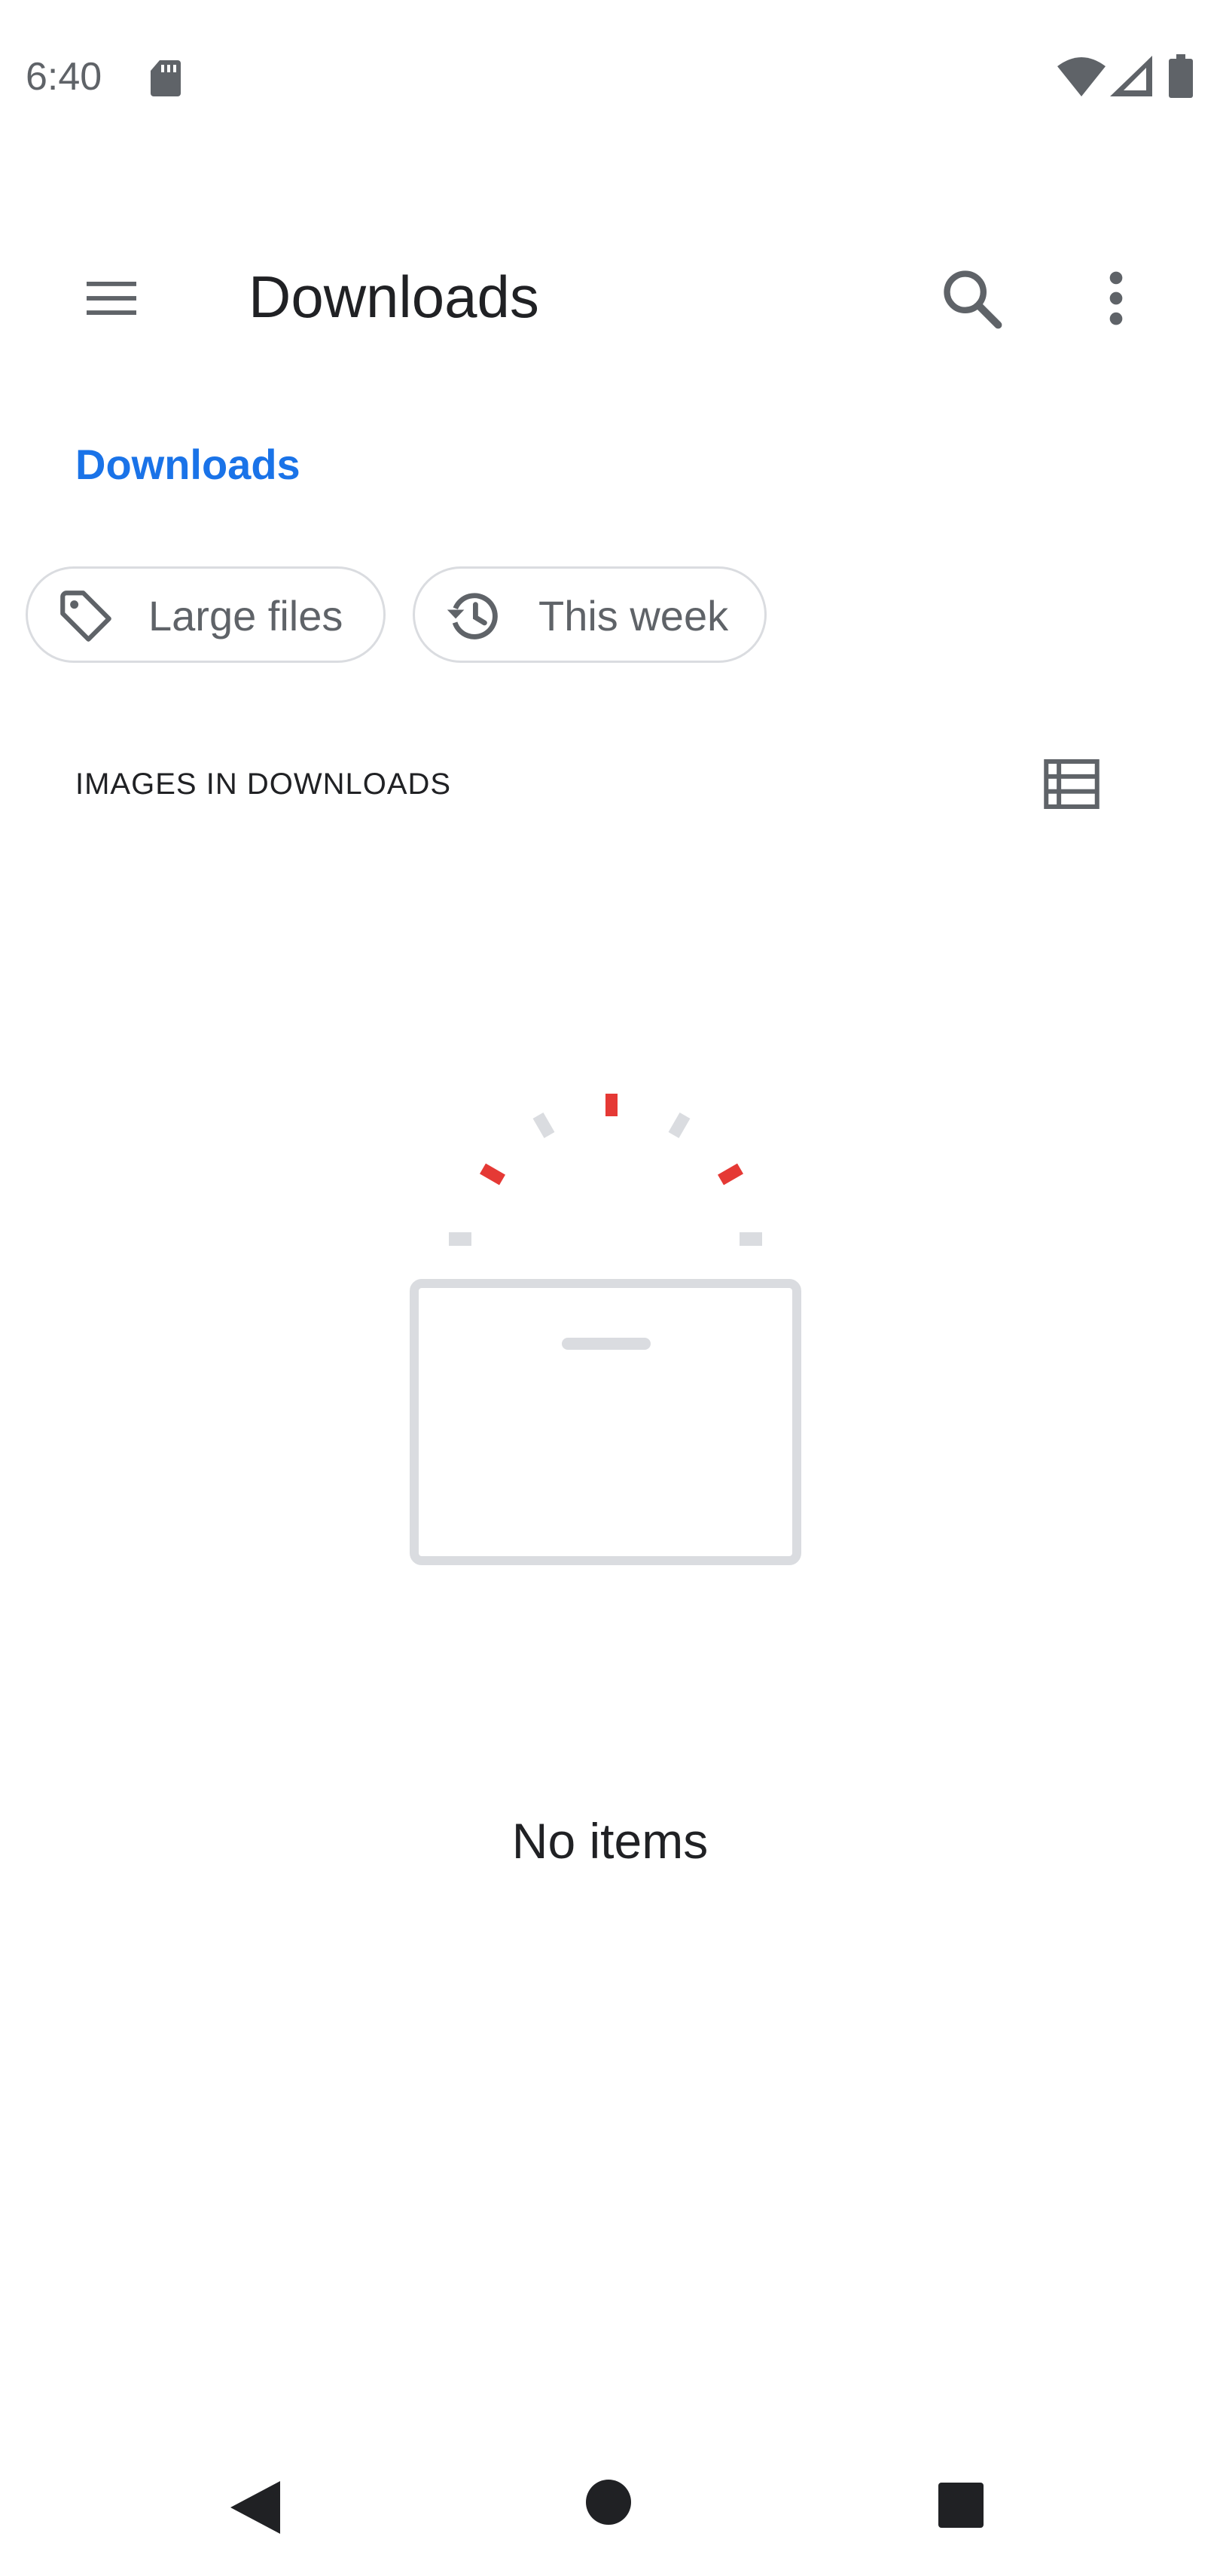 This screenshot has width=1220, height=2576. I want to click on tag-icon, so click(85, 617).